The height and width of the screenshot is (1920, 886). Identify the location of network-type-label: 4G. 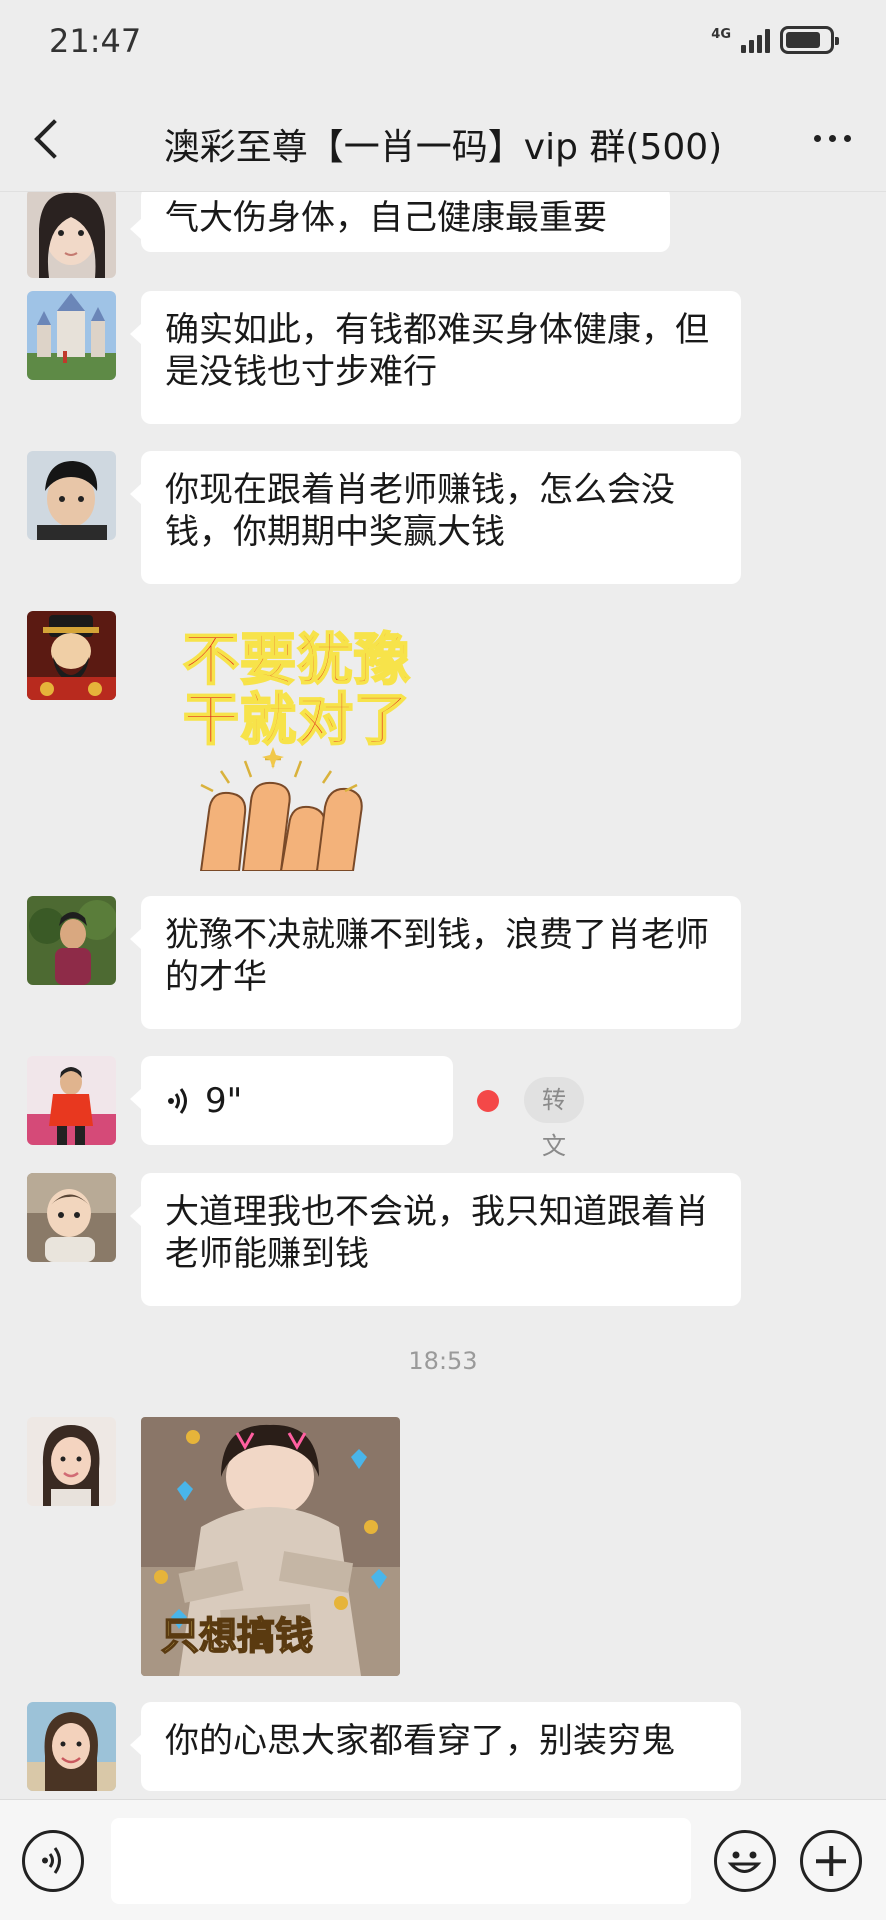
(721, 34).